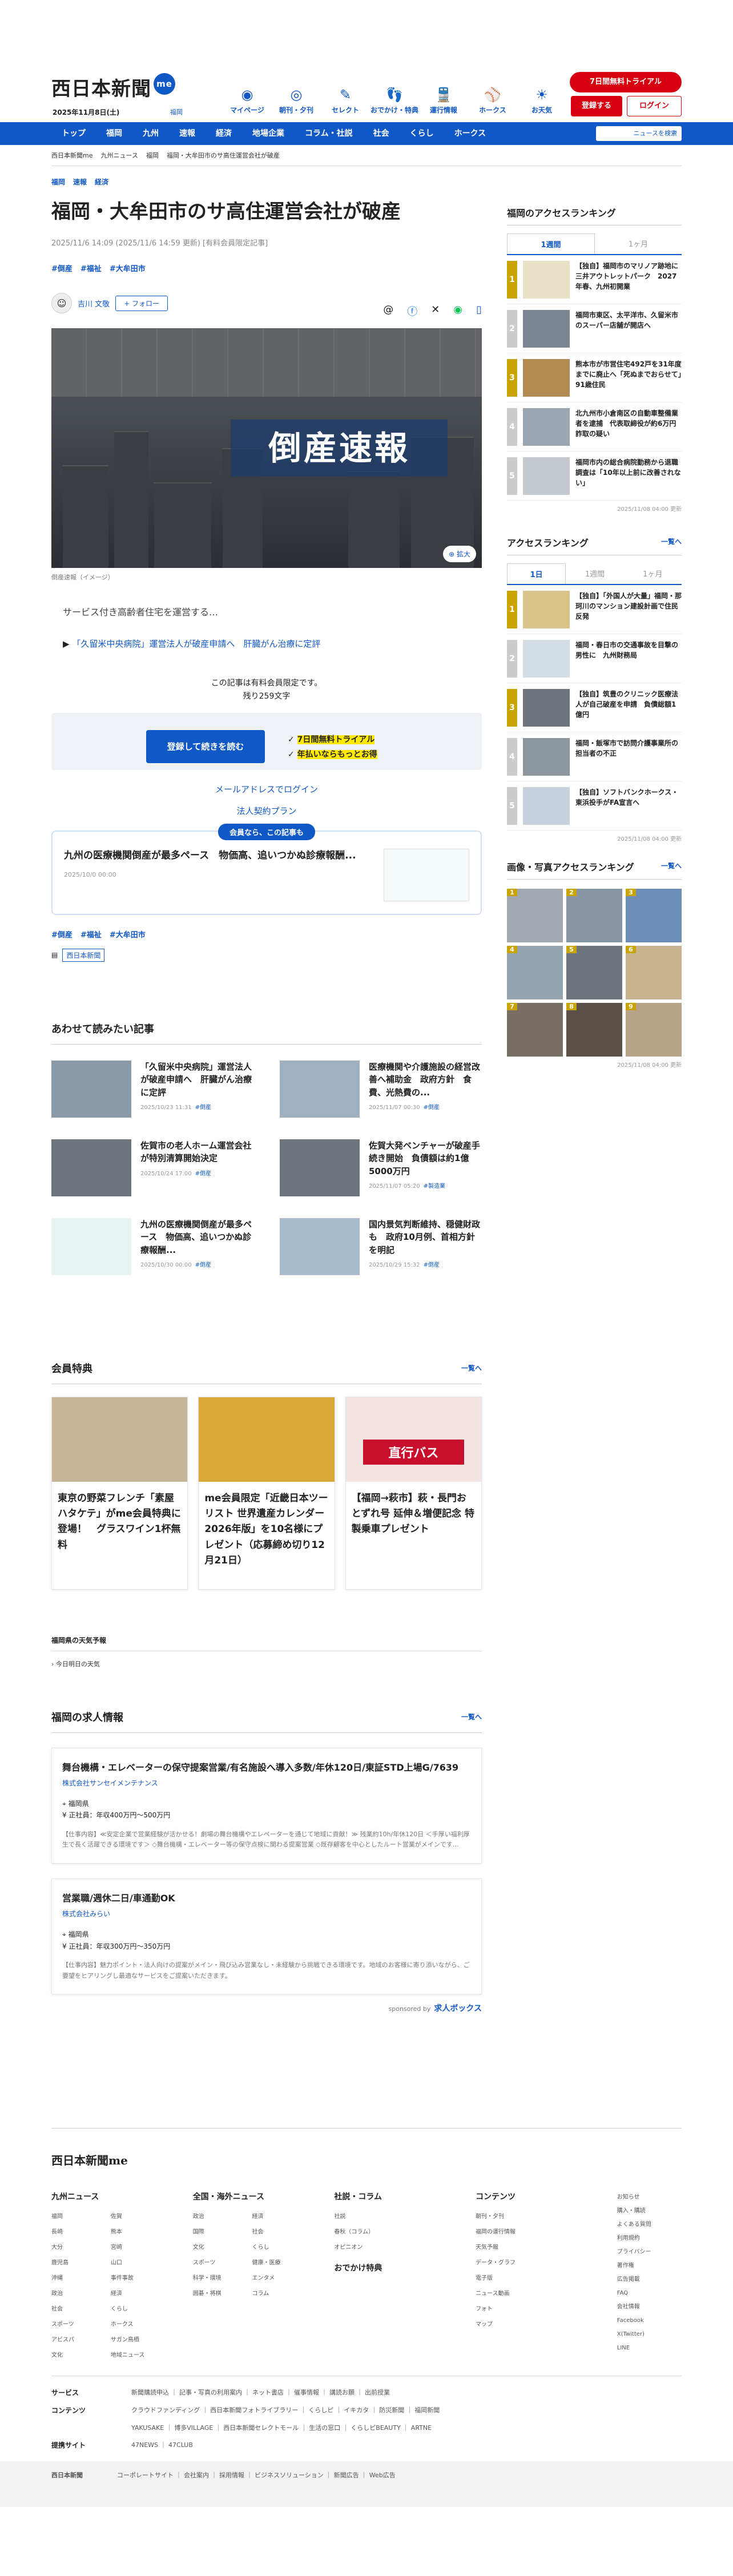 The width and height of the screenshot is (733, 2576). Describe the element at coordinates (412, 311) in the screenshot. I see `facebook-icon: ⓕ` at that location.